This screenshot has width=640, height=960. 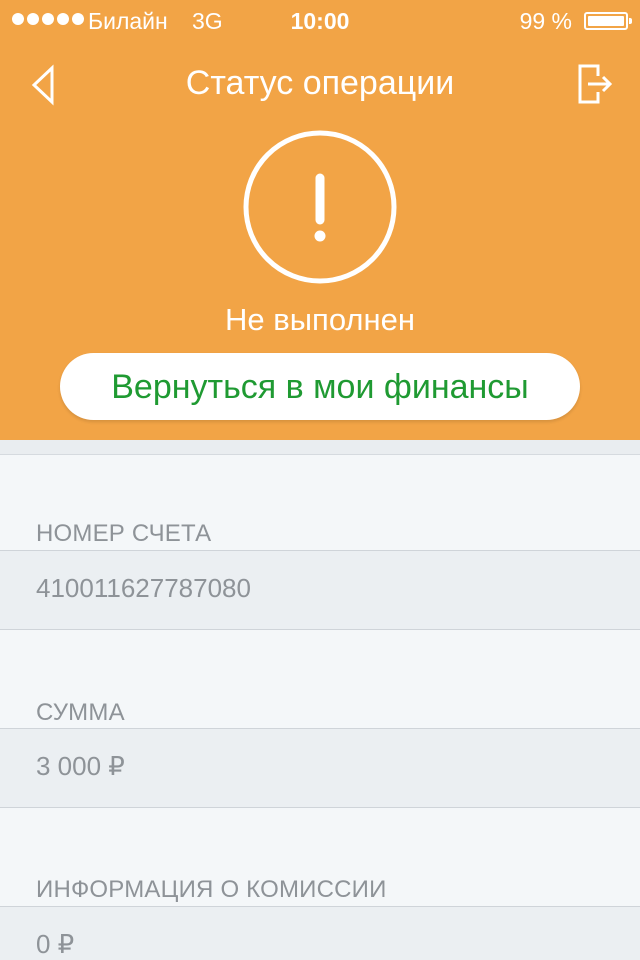 What do you see at coordinates (320, 768) in the screenshot?
I see `amount-value-box: 3 000 ₽` at bounding box center [320, 768].